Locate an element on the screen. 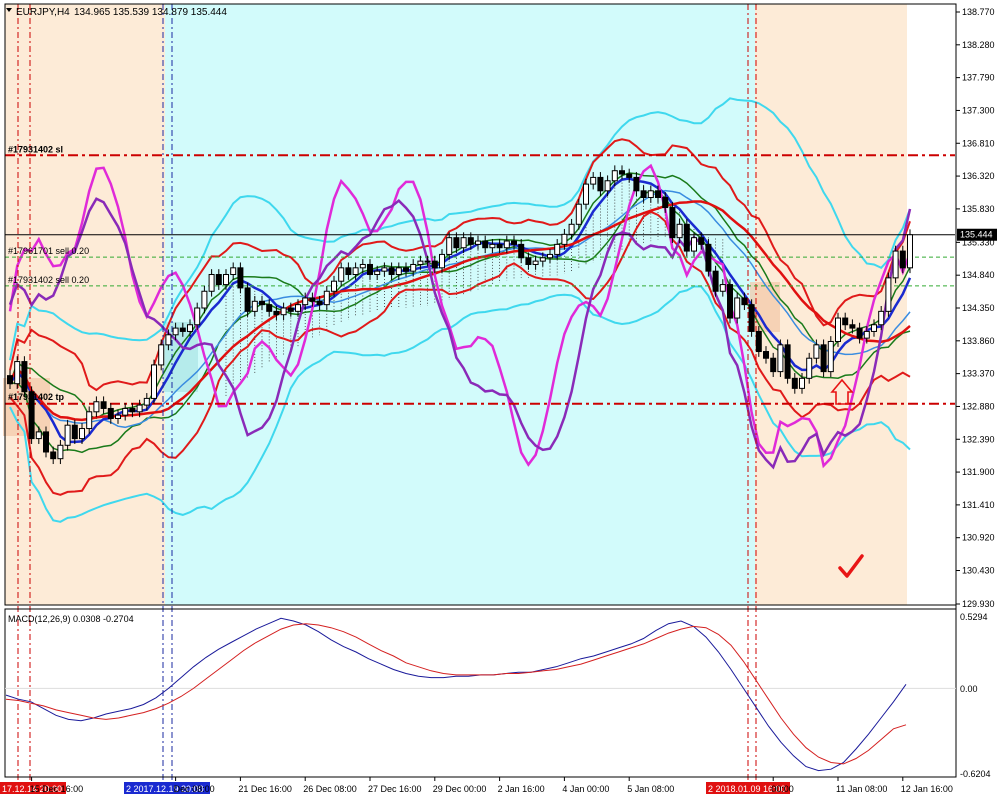  time-tick-label: 12 Jan 16:00 is located at coordinates (927, 789).